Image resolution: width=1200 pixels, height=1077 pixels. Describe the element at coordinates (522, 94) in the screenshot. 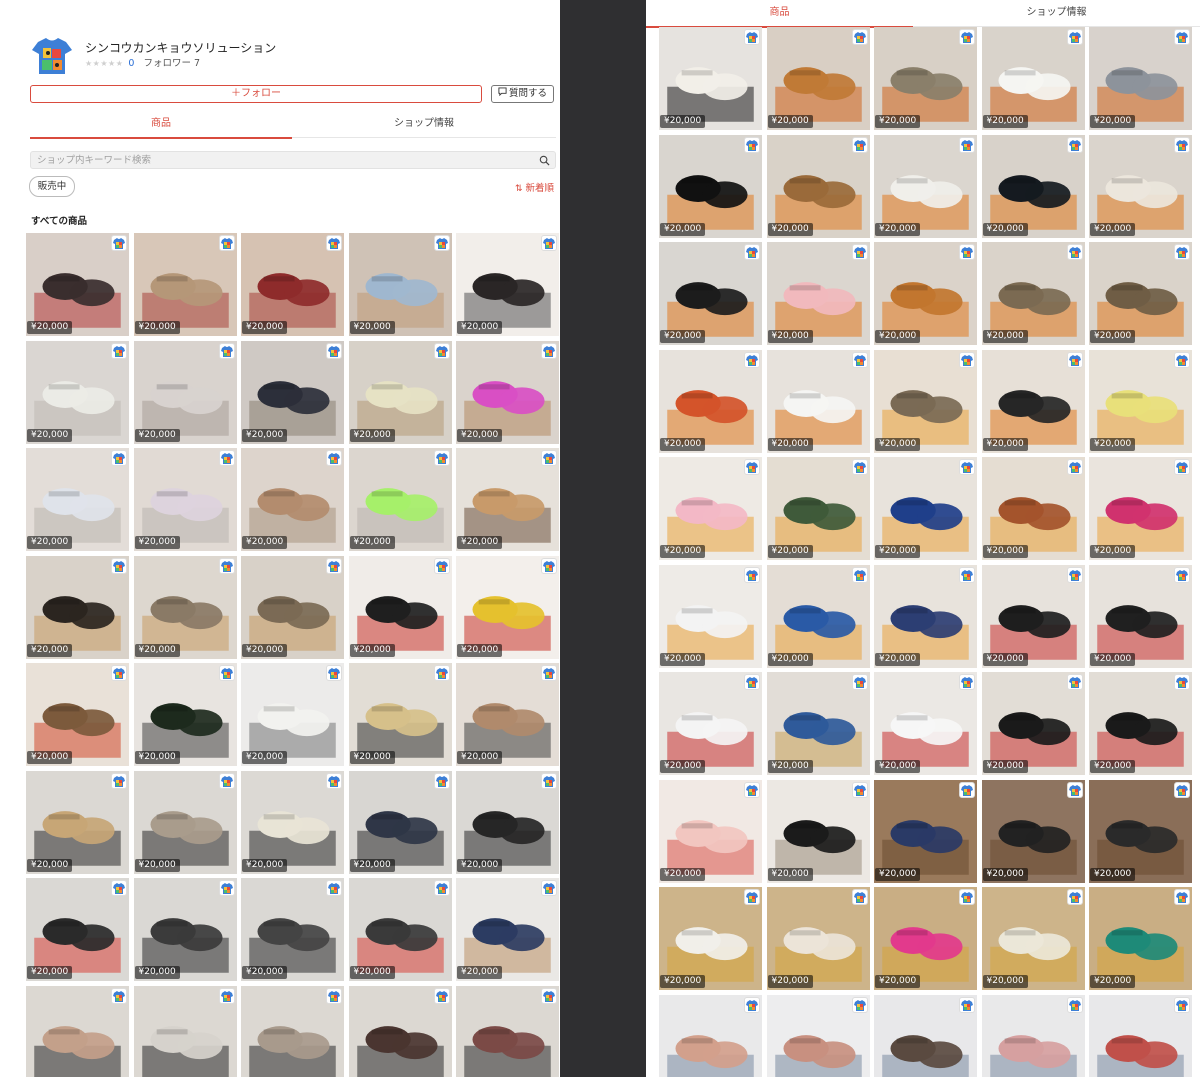

I see `ask-question-button: 質問する` at that location.